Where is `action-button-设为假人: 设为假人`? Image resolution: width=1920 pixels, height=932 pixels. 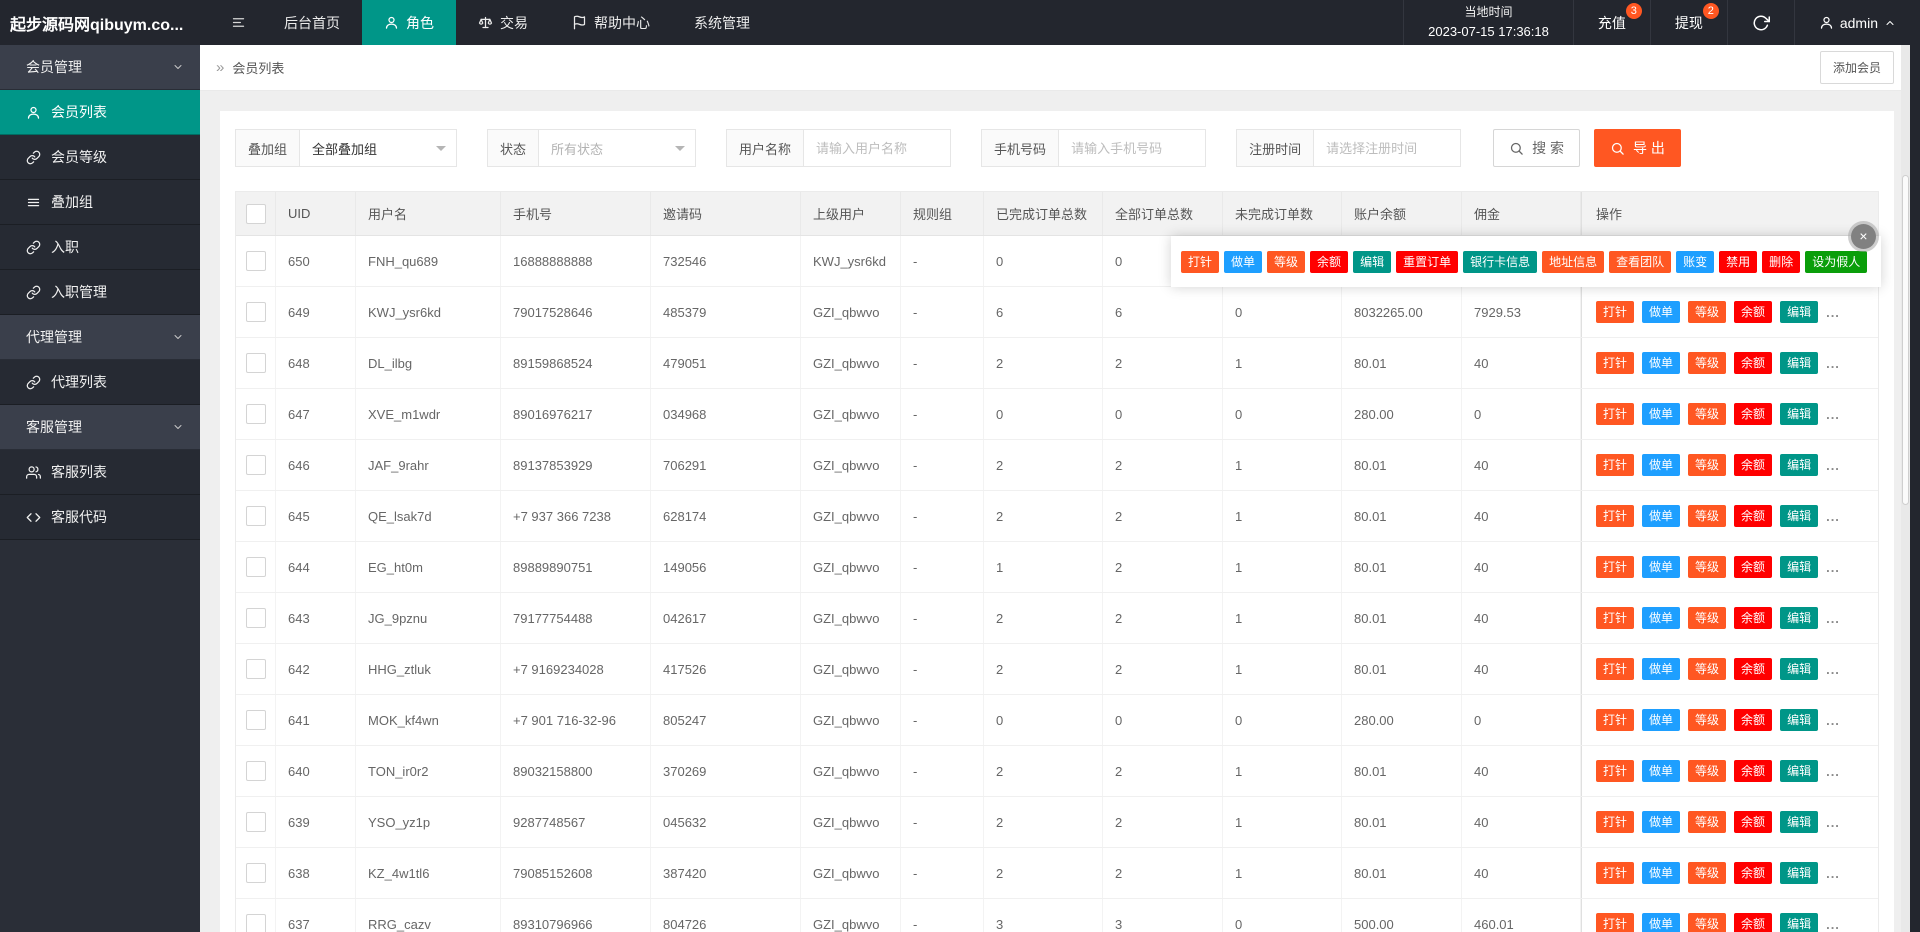
action-button-设为假人: 设为假人 is located at coordinates (1836, 261).